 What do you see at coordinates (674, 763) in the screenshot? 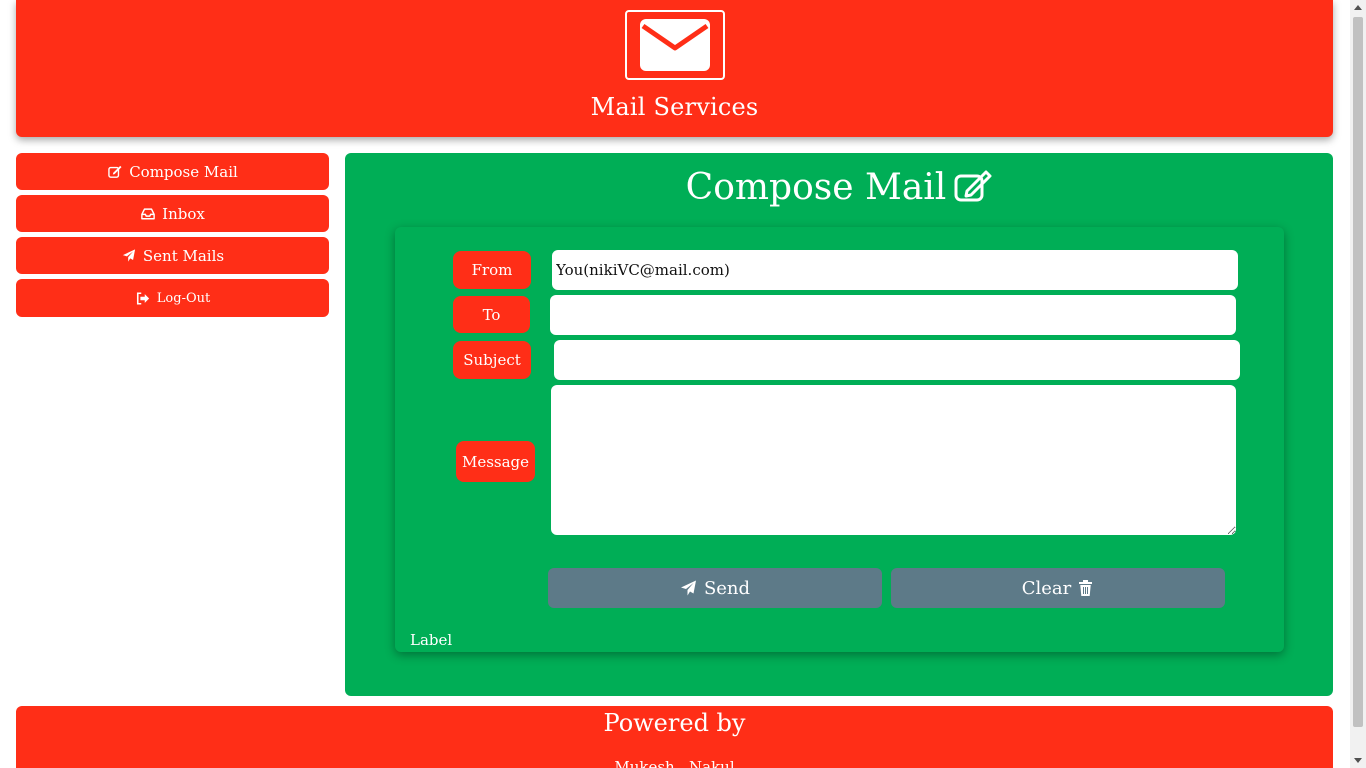
I see `footer-credits: Mukesh , Nakul` at bounding box center [674, 763].